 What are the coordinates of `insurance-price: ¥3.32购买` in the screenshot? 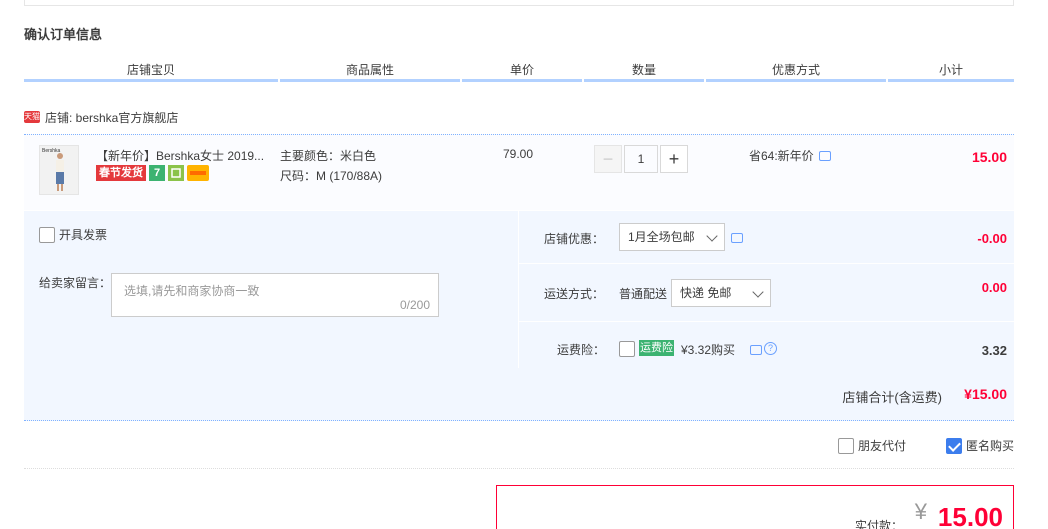 It's located at (708, 350).